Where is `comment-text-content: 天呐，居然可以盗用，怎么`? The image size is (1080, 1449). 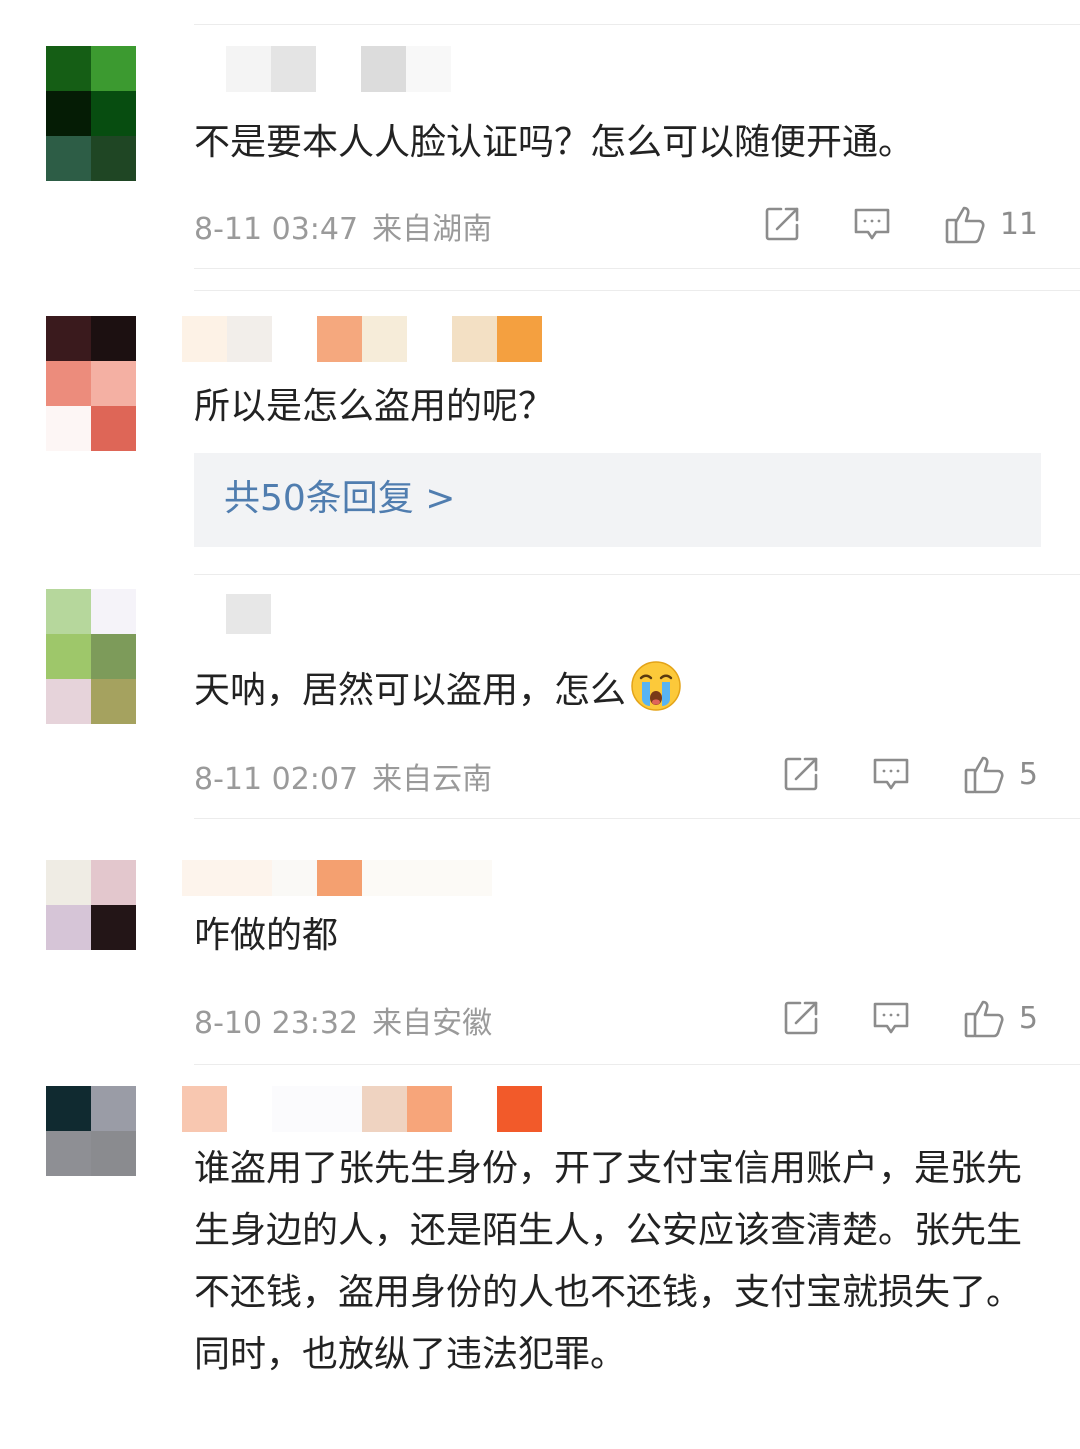 comment-text-content: 天呐，居然可以盗用，怎么 is located at coordinates (410, 690).